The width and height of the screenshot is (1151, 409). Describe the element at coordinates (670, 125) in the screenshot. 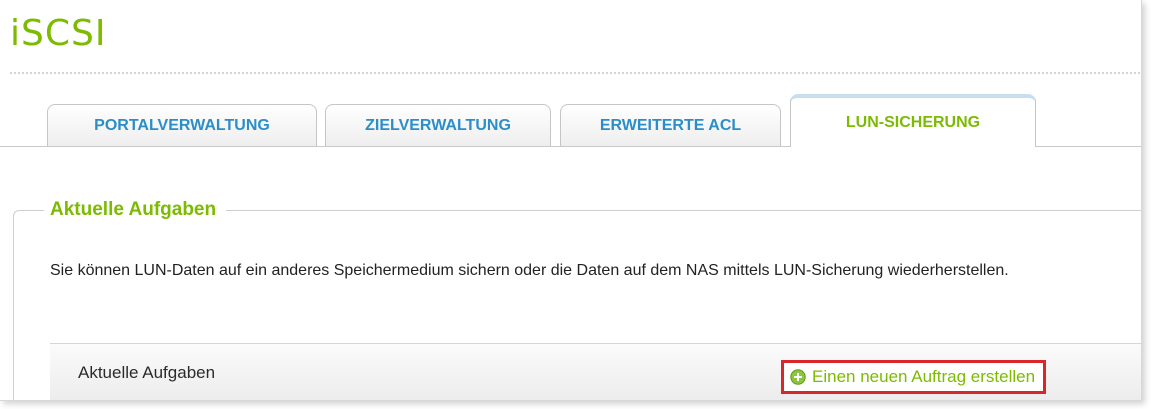

I see `tab-erweiterte-acl: ERWEITERTE ACL` at that location.